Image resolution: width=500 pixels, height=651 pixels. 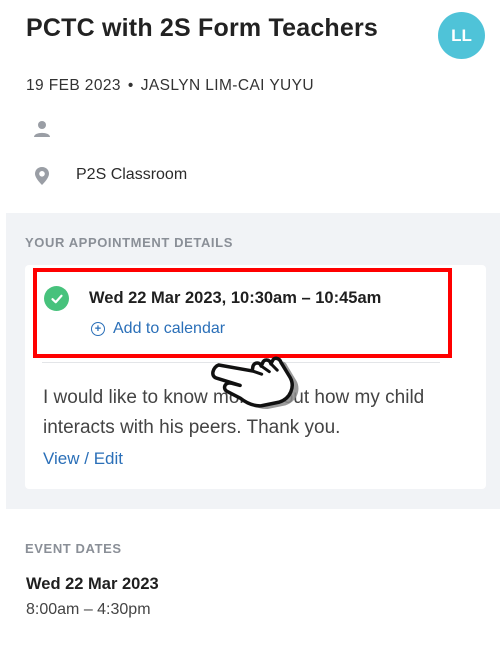 I want to click on organizer-name: JASLYN LIM-CAI YUYU, so click(x=227, y=85).